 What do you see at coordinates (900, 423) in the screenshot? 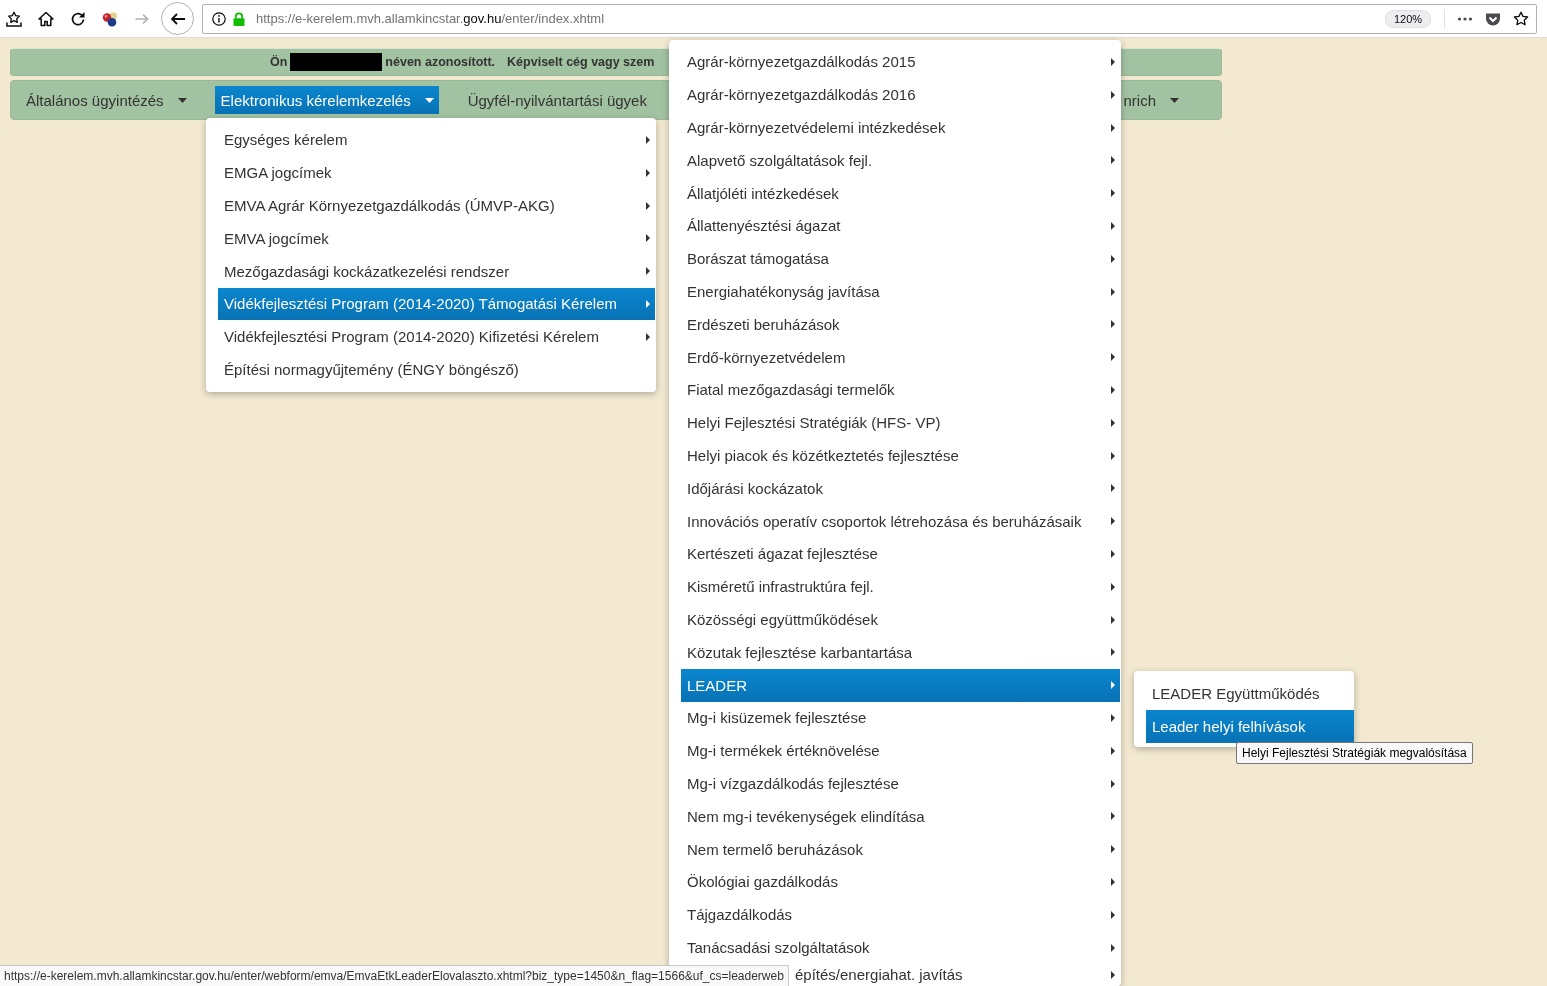
I see `menu-item: Helyi Fejlesztési Stratégiák (HFS- VP)` at bounding box center [900, 423].